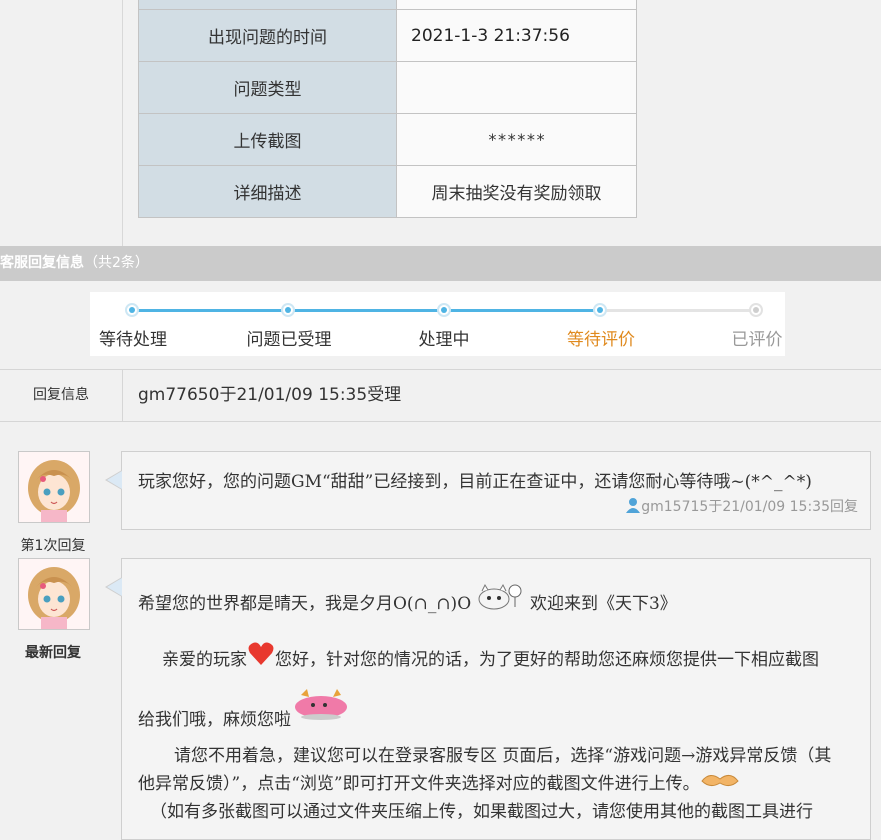 Image resolution: width=881 pixels, height=840 pixels. What do you see at coordinates (244, 708) in the screenshot?
I see `paragraph-1-cont: 给我们哦，麻烦您啦` at bounding box center [244, 708].